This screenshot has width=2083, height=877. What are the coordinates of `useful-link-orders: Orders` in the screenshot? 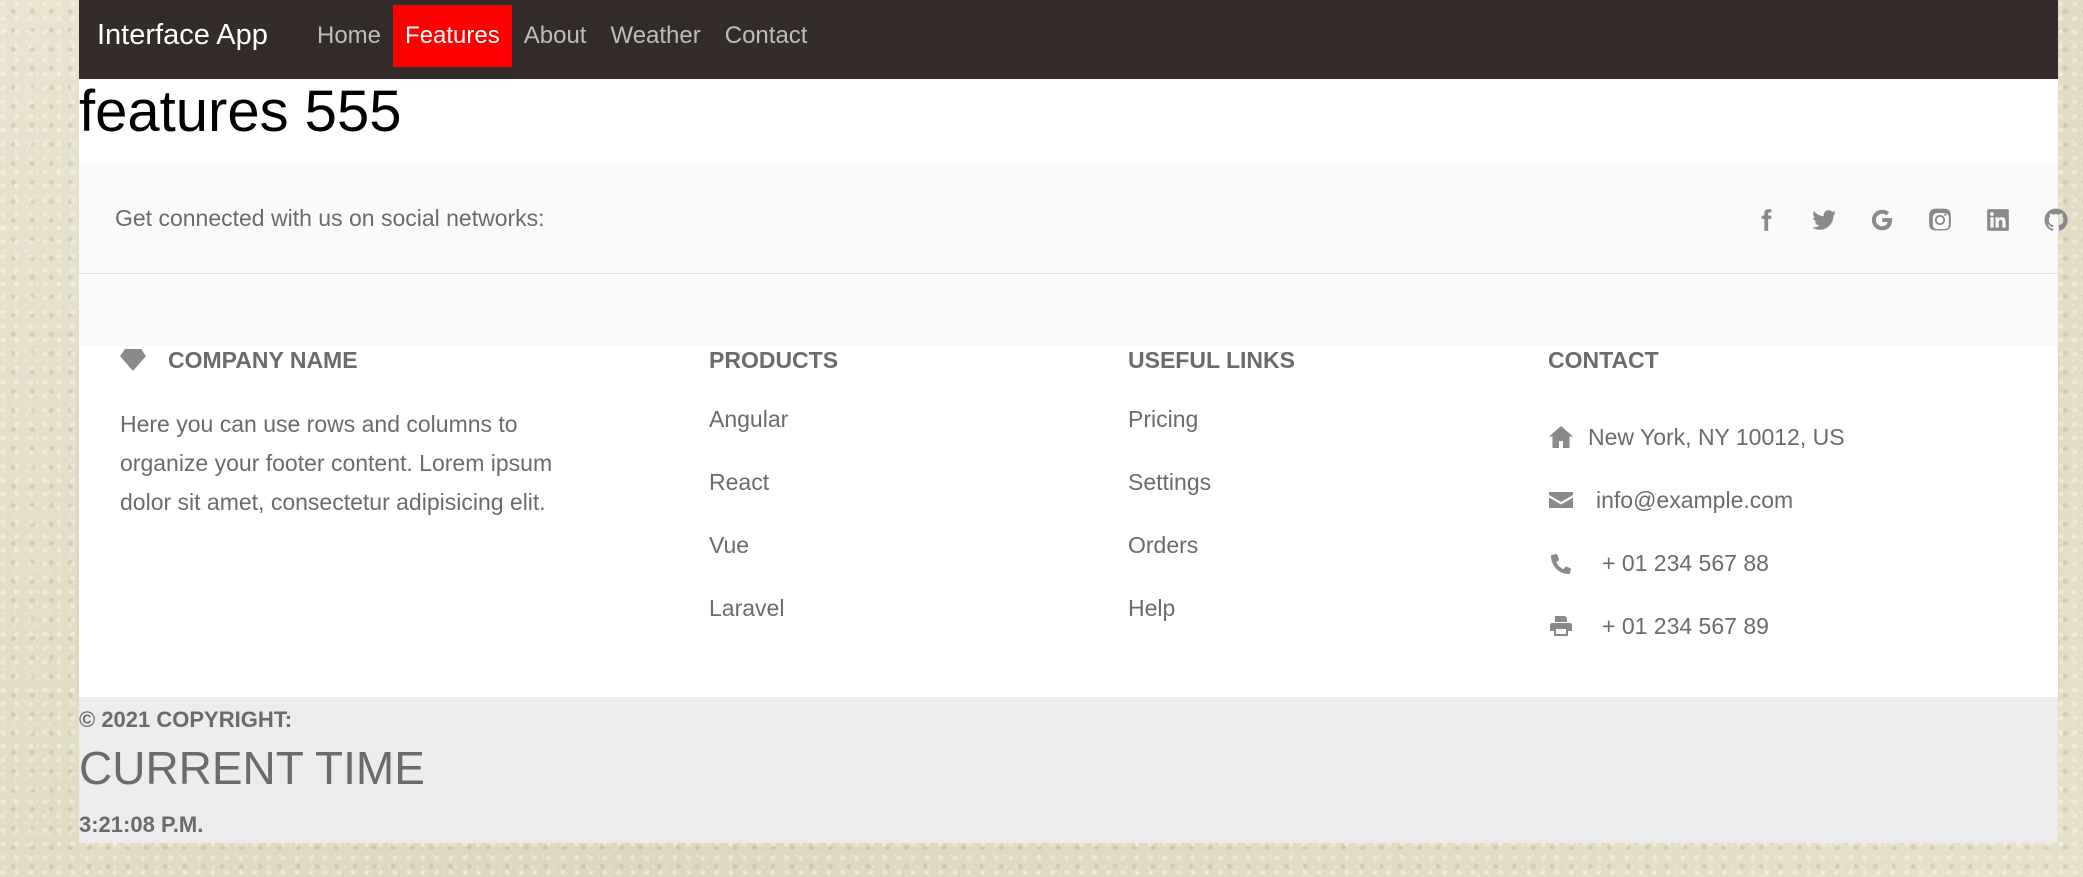 It's located at (1211, 562).